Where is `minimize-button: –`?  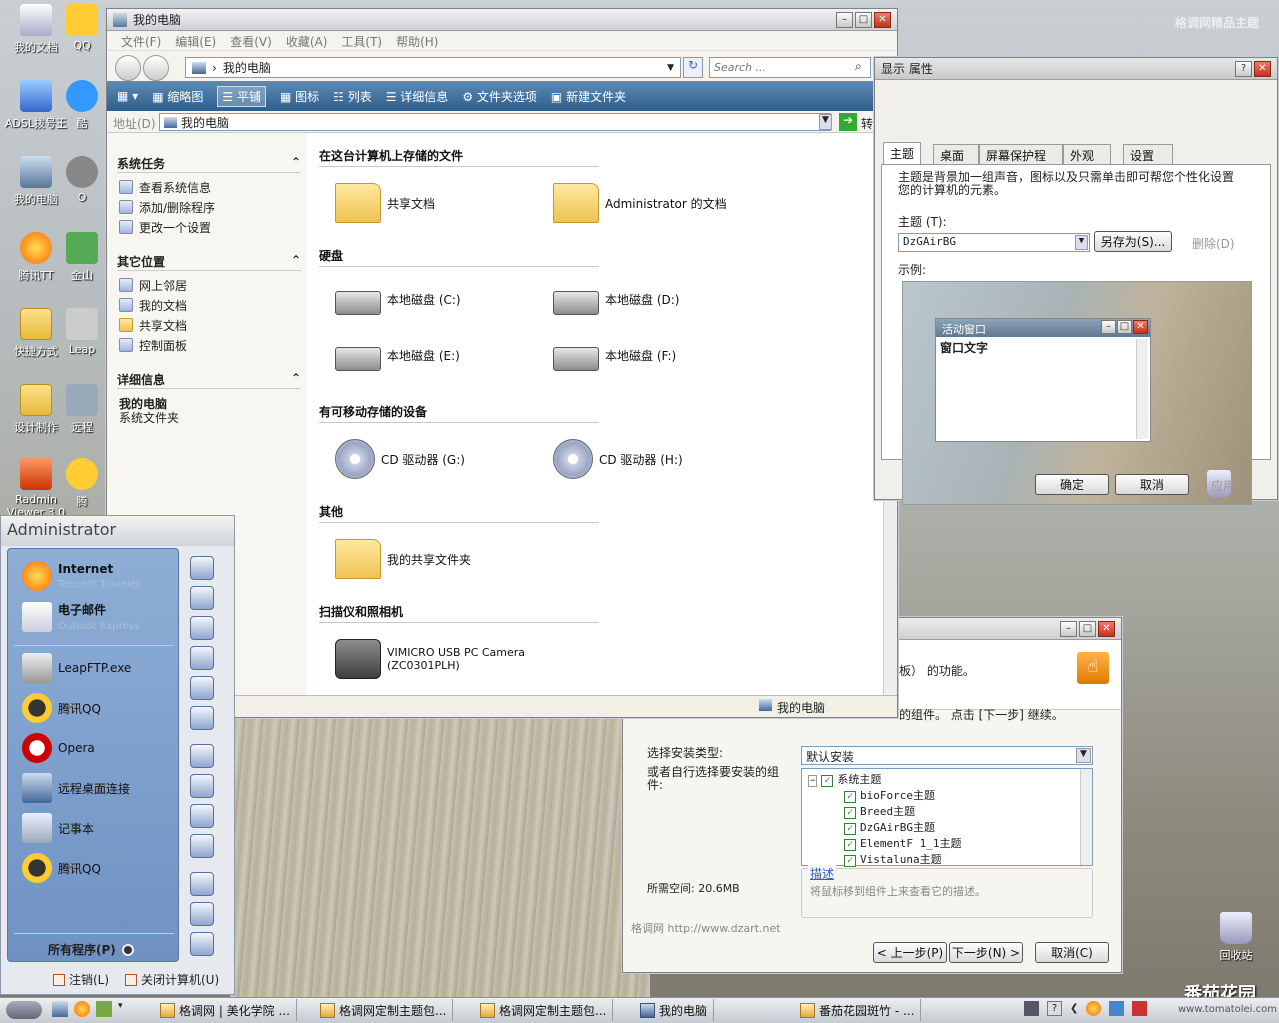 minimize-button: – is located at coordinates (844, 19).